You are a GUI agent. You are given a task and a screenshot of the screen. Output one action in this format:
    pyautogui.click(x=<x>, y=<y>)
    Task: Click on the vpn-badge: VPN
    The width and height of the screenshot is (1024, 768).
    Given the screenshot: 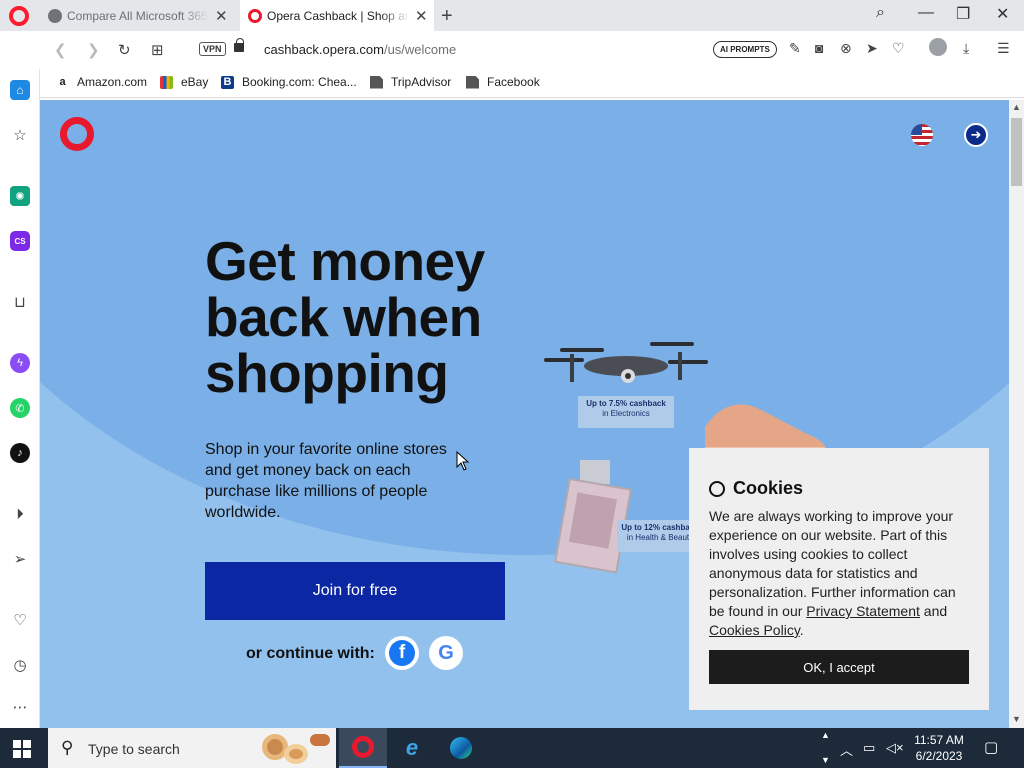 What is the action you would take?
    pyautogui.click(x=212, y=49)
    